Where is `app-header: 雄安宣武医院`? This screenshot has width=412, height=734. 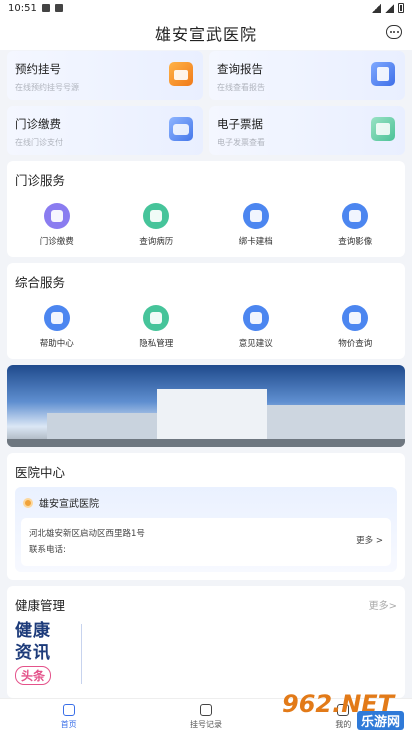 app-header: 雄安宣武医院 is located at coordinates (206, 33).